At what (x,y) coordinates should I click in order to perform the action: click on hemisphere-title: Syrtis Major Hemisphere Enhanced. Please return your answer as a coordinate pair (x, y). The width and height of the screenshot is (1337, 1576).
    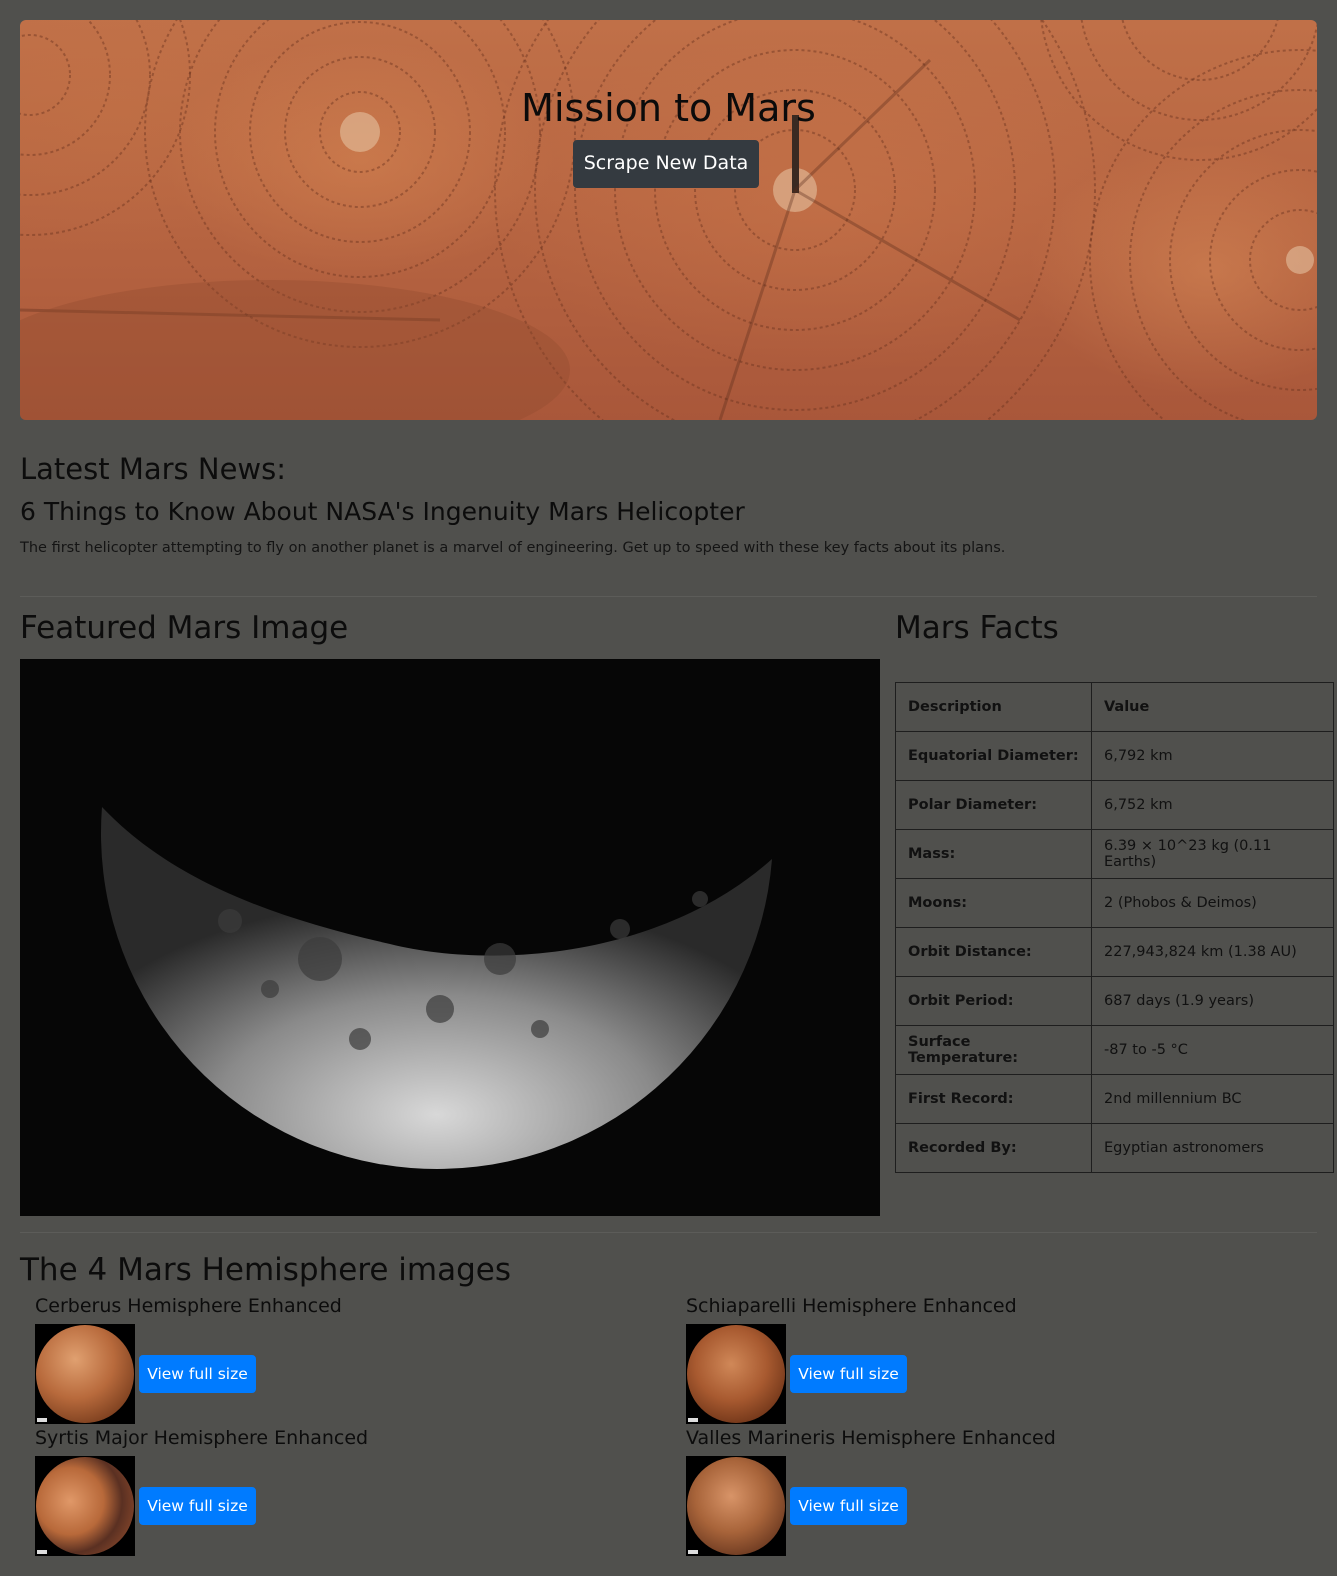
    Looking at the image, I should click on (202, 1438).